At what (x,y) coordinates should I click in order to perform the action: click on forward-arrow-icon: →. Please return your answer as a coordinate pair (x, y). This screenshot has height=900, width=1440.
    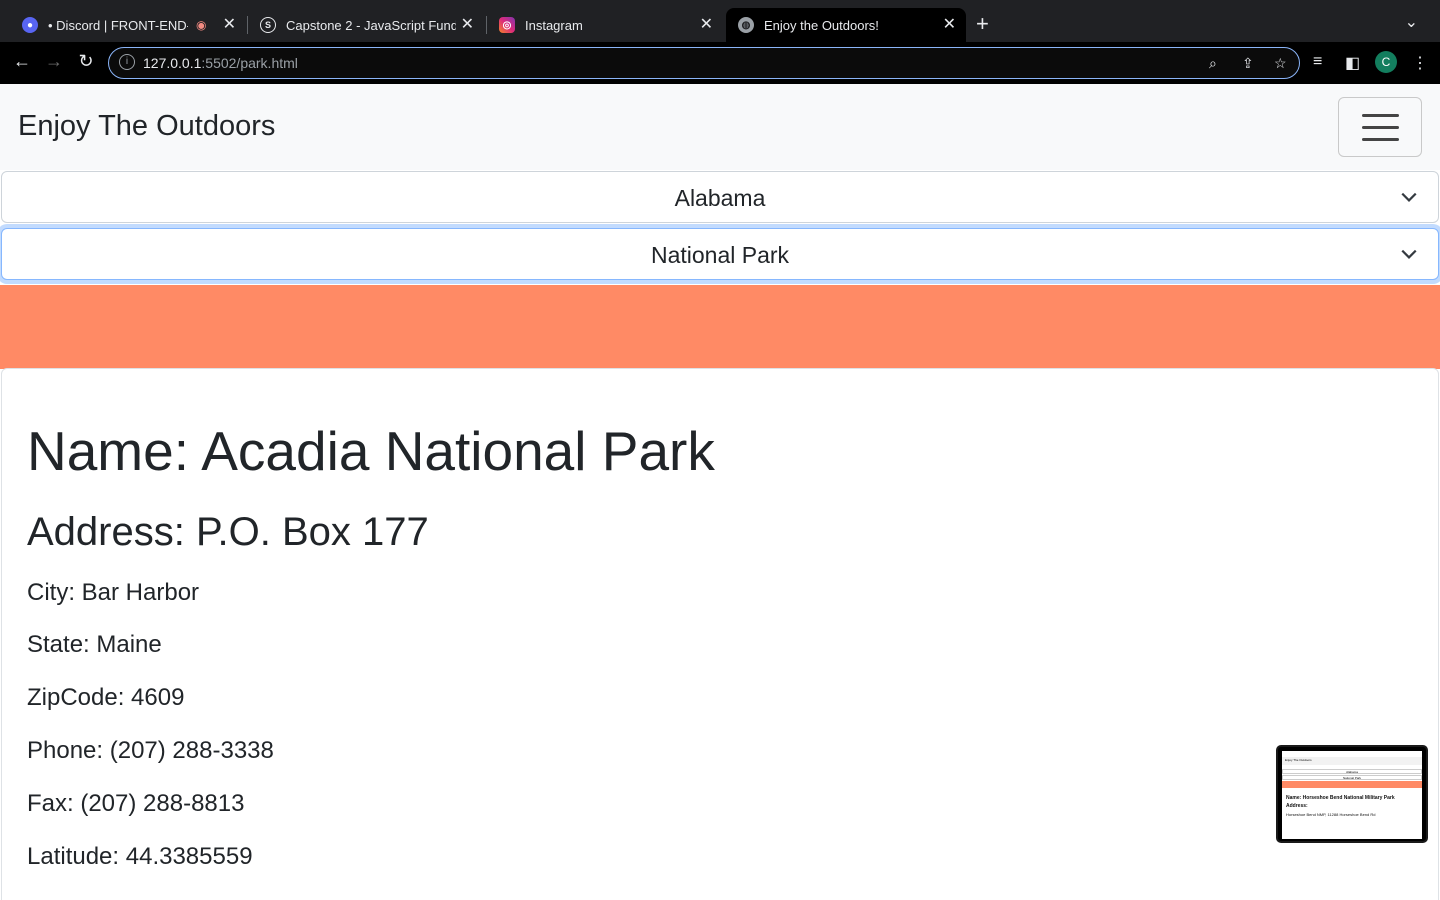
    Looking at the image, I should click on (54, 61).